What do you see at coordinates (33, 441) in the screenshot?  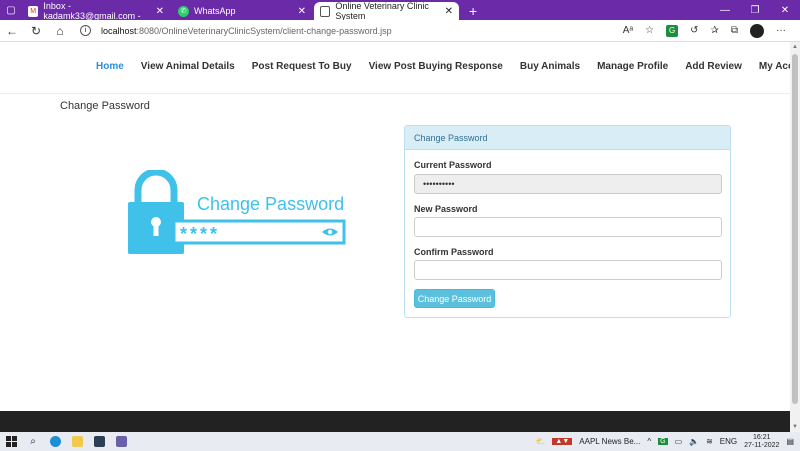 I see `search-icon: ⌕` at bounding box center [33, 441].